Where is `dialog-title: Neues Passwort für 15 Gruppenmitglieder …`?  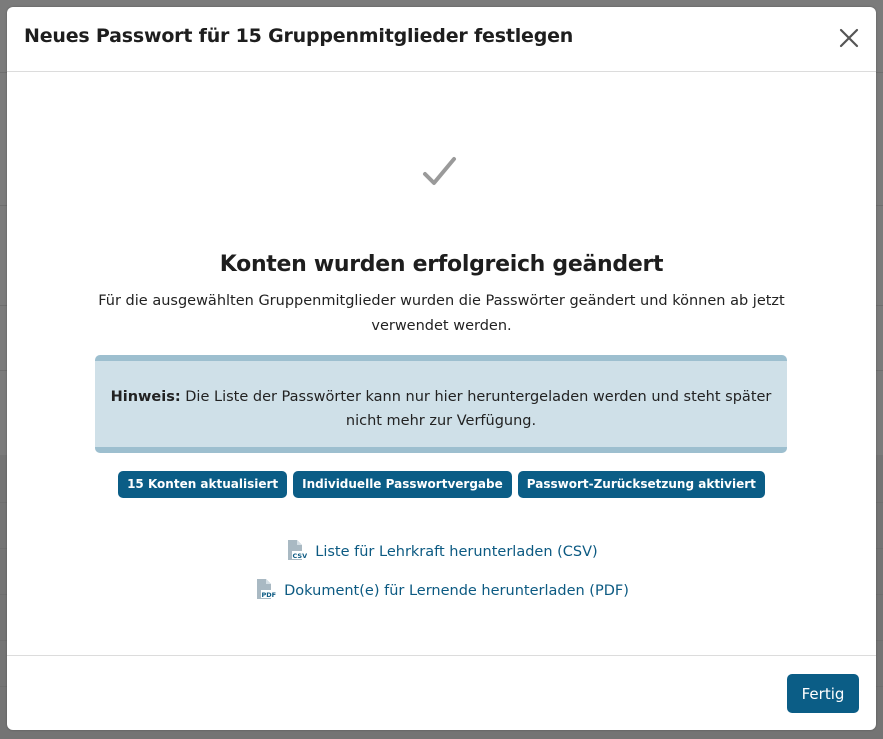
dialog-title: Neues Passwort für 15 Gruppenmitglieder … is located at coordinates (299, 36).